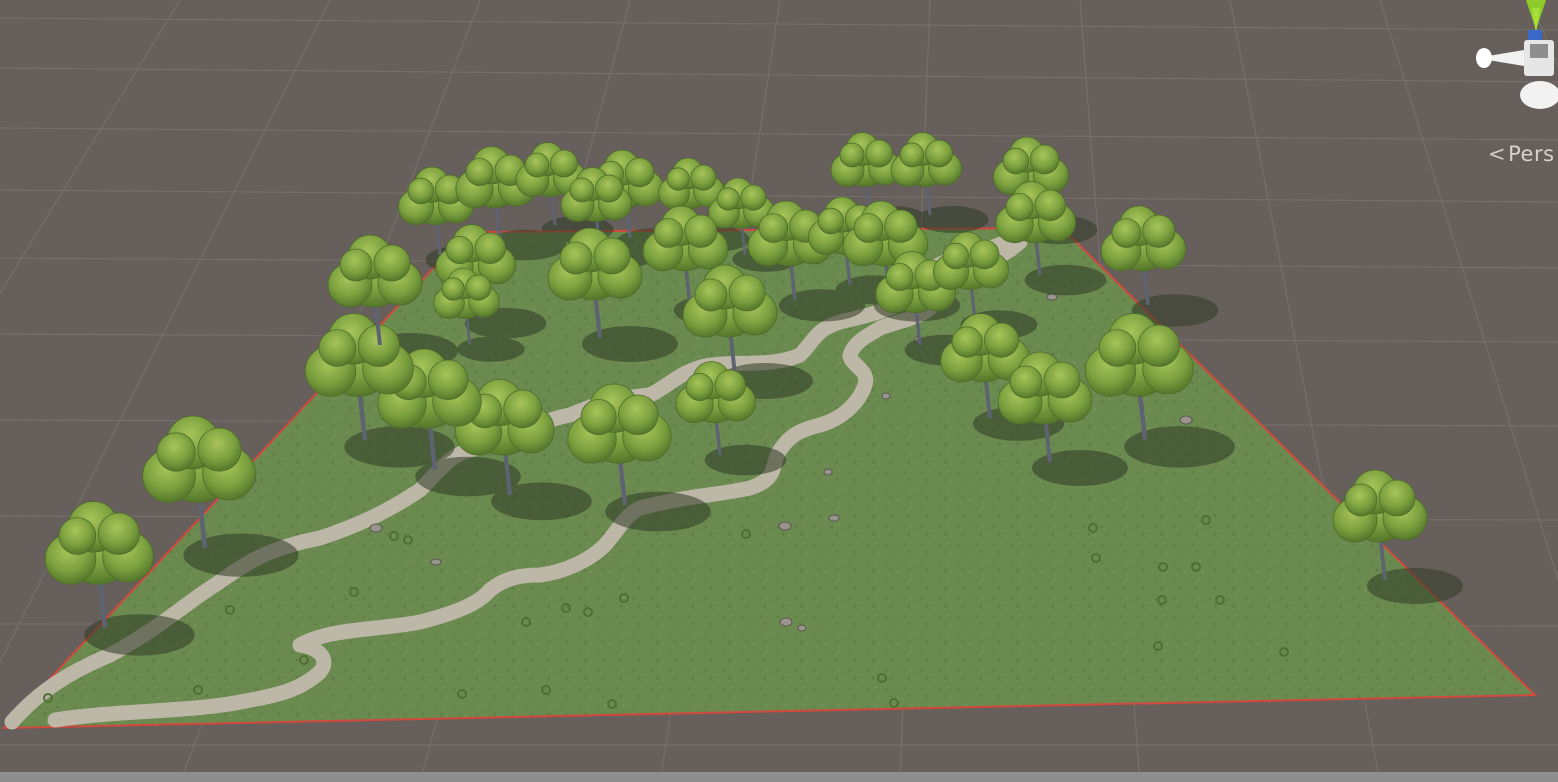 Image resolution: width=1558 pixels, height=782 pixels. Describe the element at coordinates (926, 174) in the screenshot. I see `tree` at that location.